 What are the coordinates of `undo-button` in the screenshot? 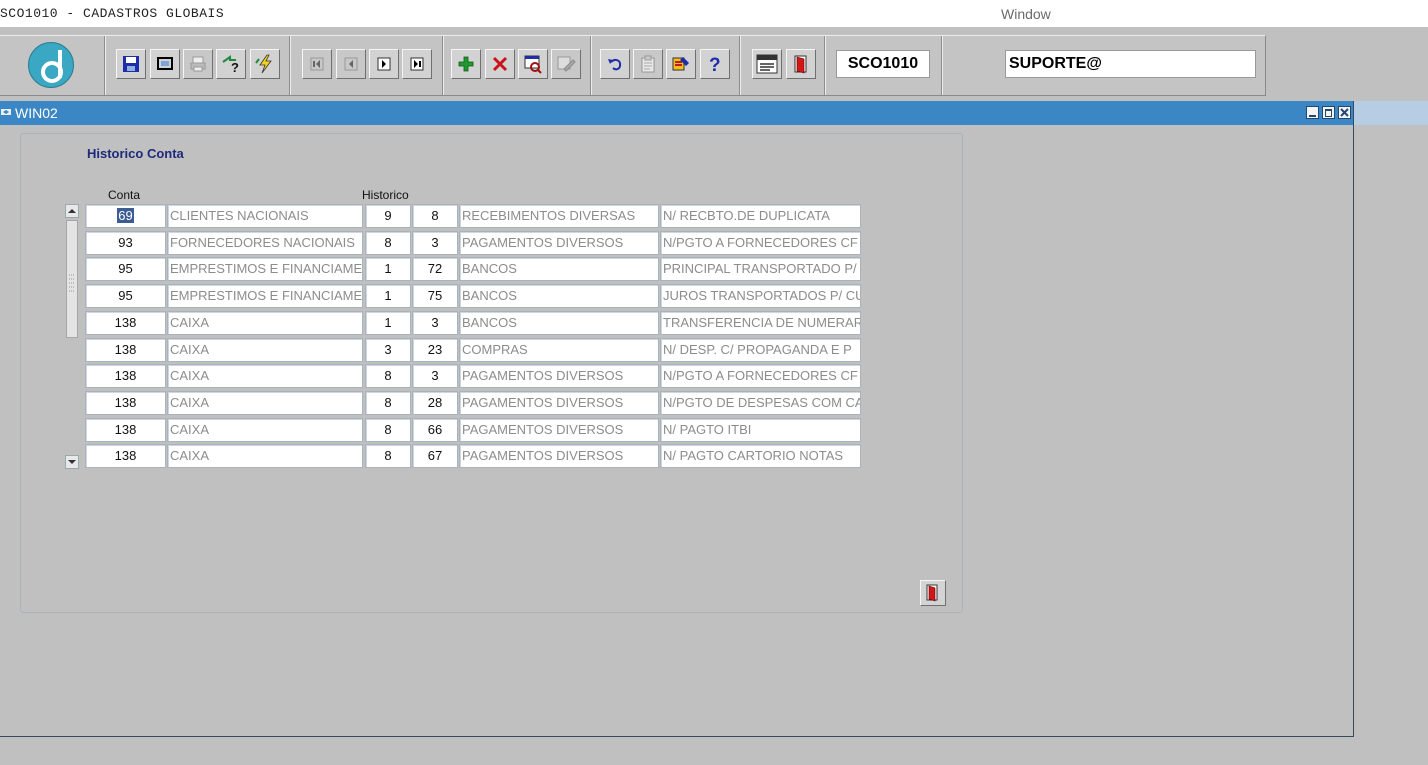 It's located at (615, 64).